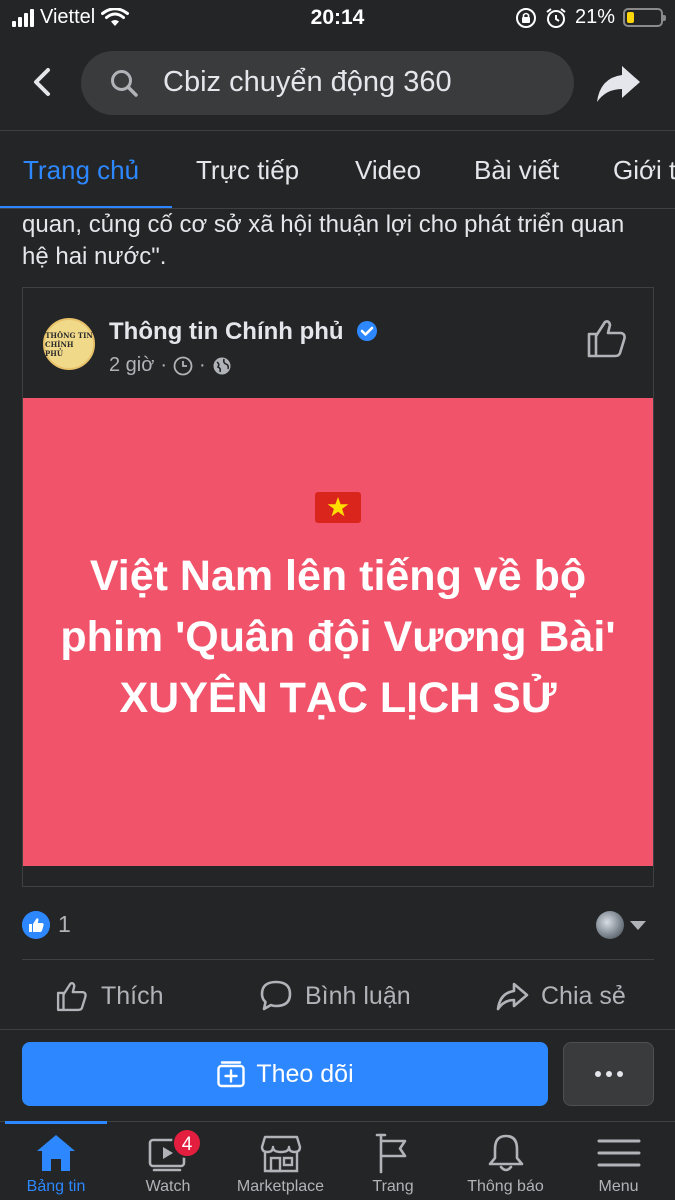 This screenshot has height=1200, width=675. What do you see at coordinates (247, 170) in the screenshot?
I see `tab-truc-tiep: Trực tiếp` at bounding box center [247, 170].